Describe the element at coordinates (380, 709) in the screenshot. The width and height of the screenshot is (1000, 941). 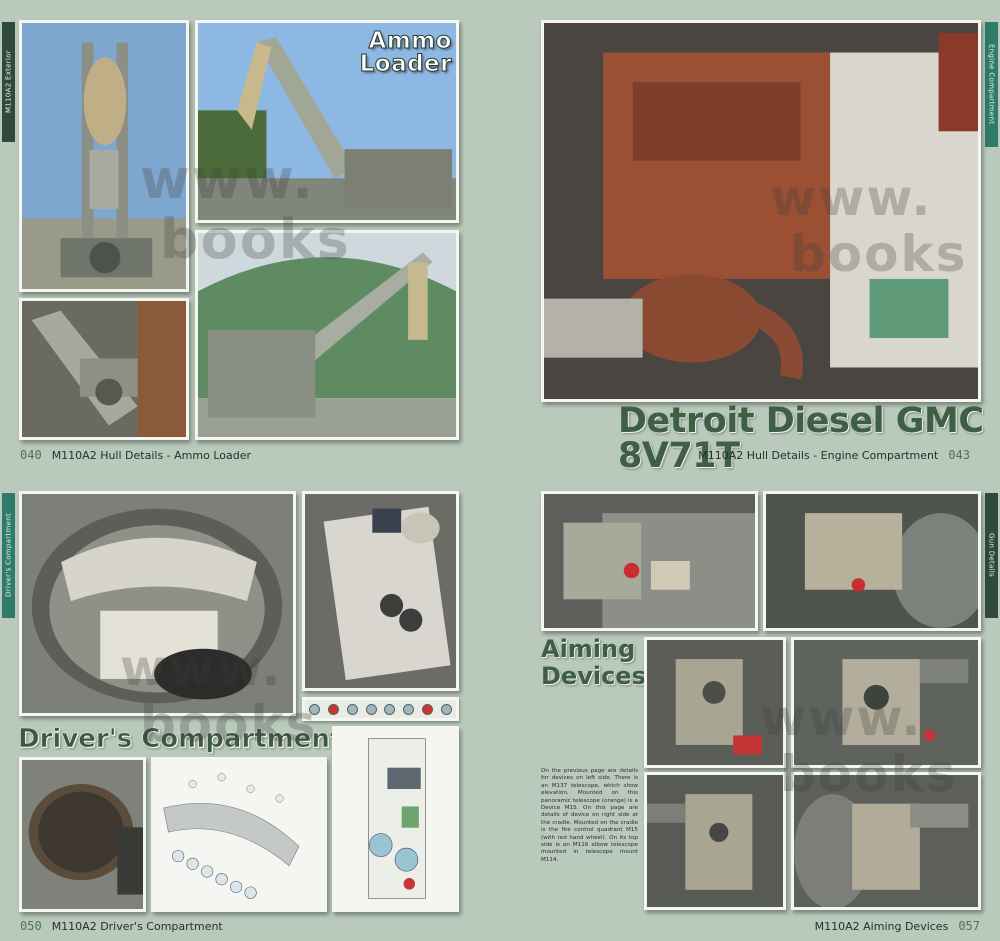
I see `gauge-strip` at that location.